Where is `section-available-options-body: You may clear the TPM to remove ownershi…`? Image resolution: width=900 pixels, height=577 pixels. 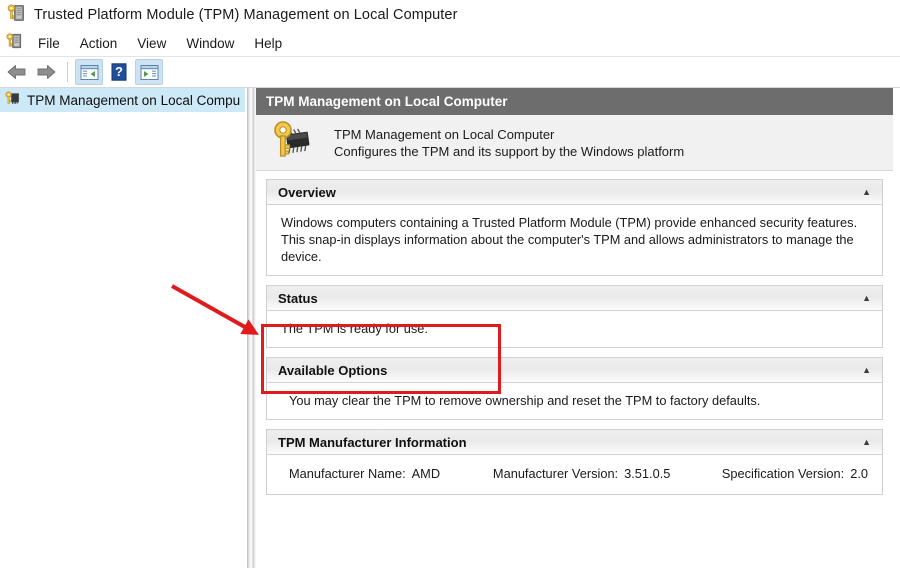 section-available-options-body: You may clear the TPM to remove ownershi… is located at coordinates (525, 400).